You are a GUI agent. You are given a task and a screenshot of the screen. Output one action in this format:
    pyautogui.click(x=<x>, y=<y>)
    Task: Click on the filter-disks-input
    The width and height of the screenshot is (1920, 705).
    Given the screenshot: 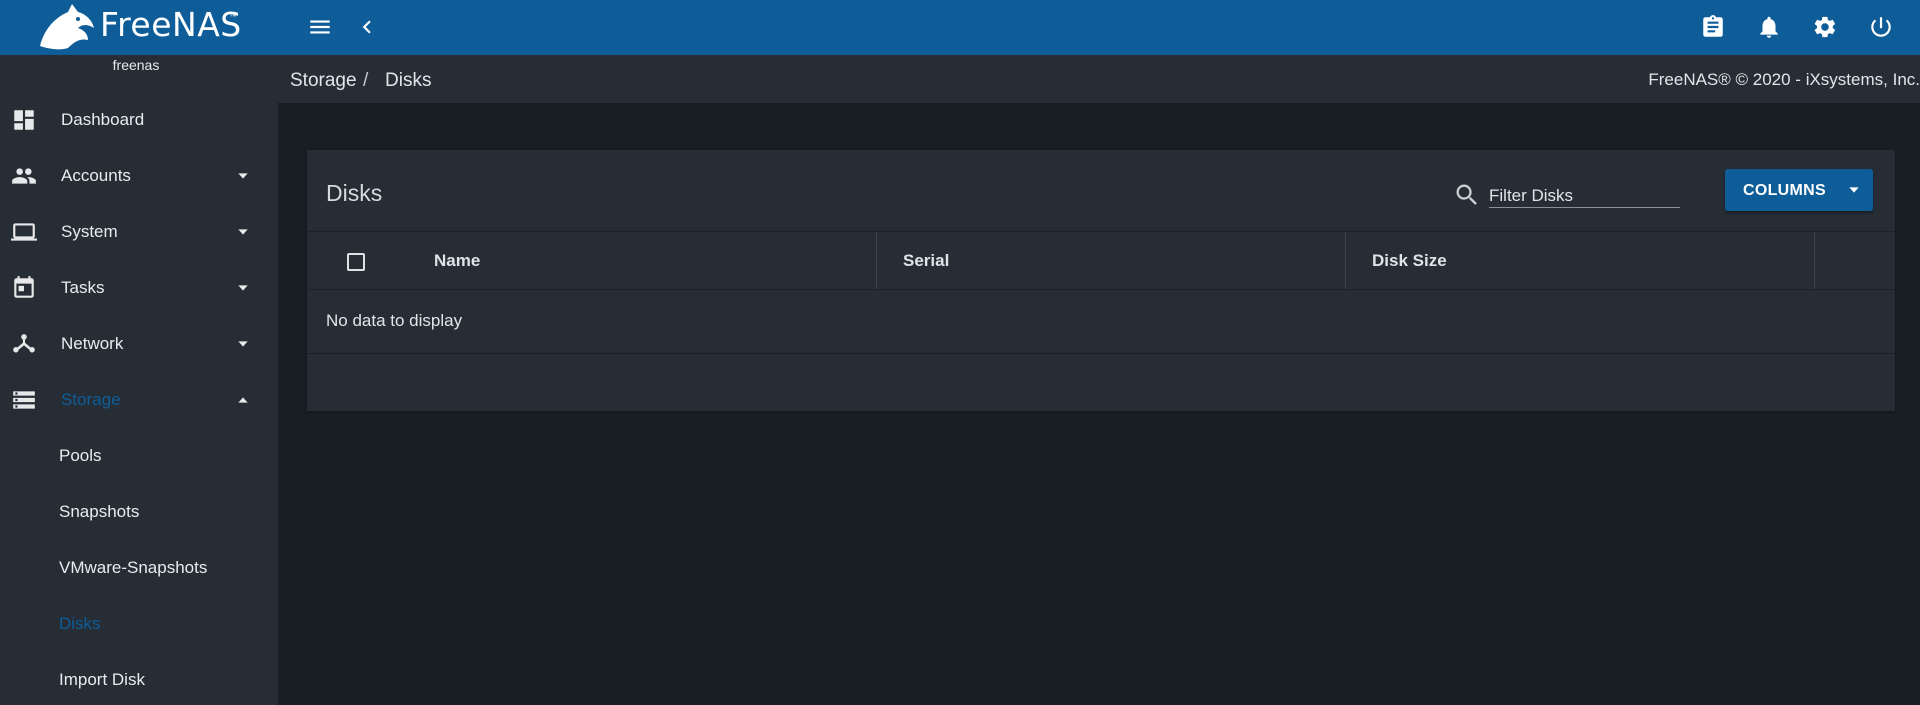 What is the action you would take?
    pyautogui.click(x=1584, y=193)
    